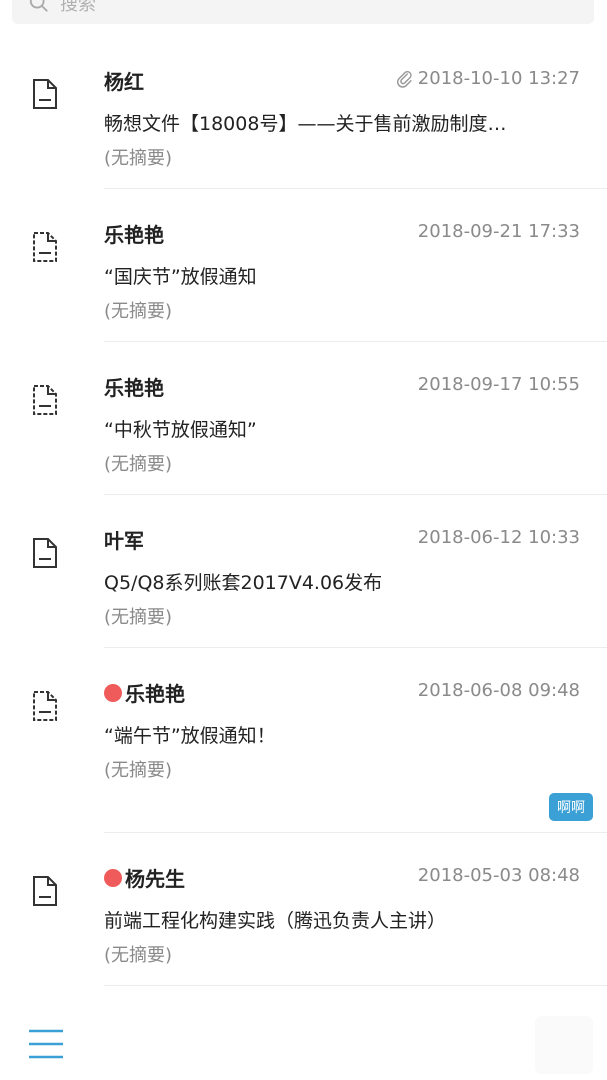 This screenshot has width=607, height=1080. I want to click on message-item: 乐艳艳 2018-09-21 17:33 “国庆节”放假通知 (无摘要), so click(303, 265).